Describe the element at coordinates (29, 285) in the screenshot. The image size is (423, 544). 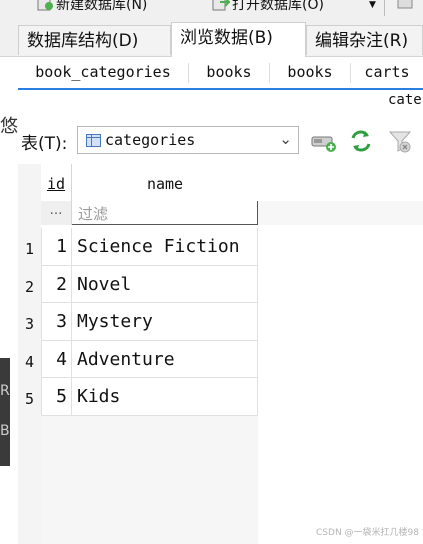
I see `row-number: 2` at that location.